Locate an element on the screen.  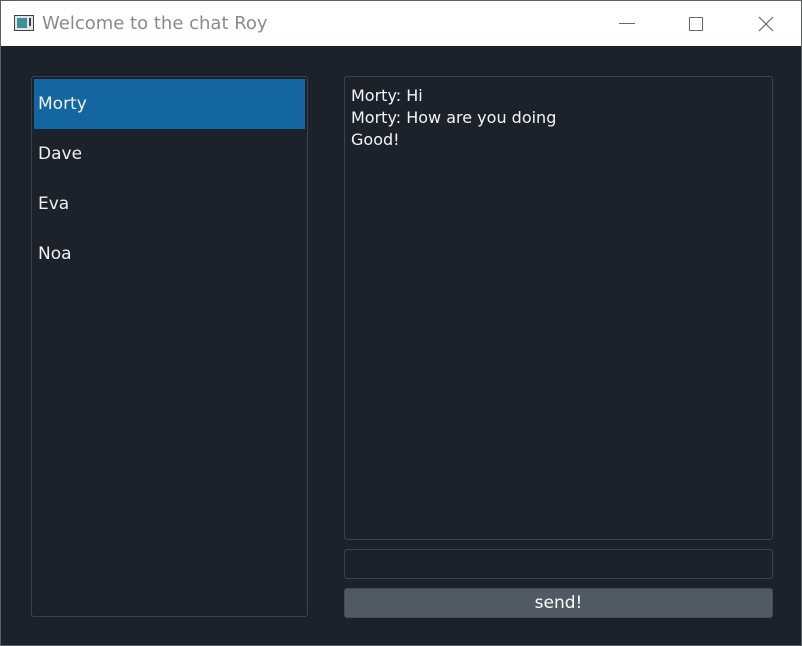
send-button: send! is located at coordinates (558, 603).